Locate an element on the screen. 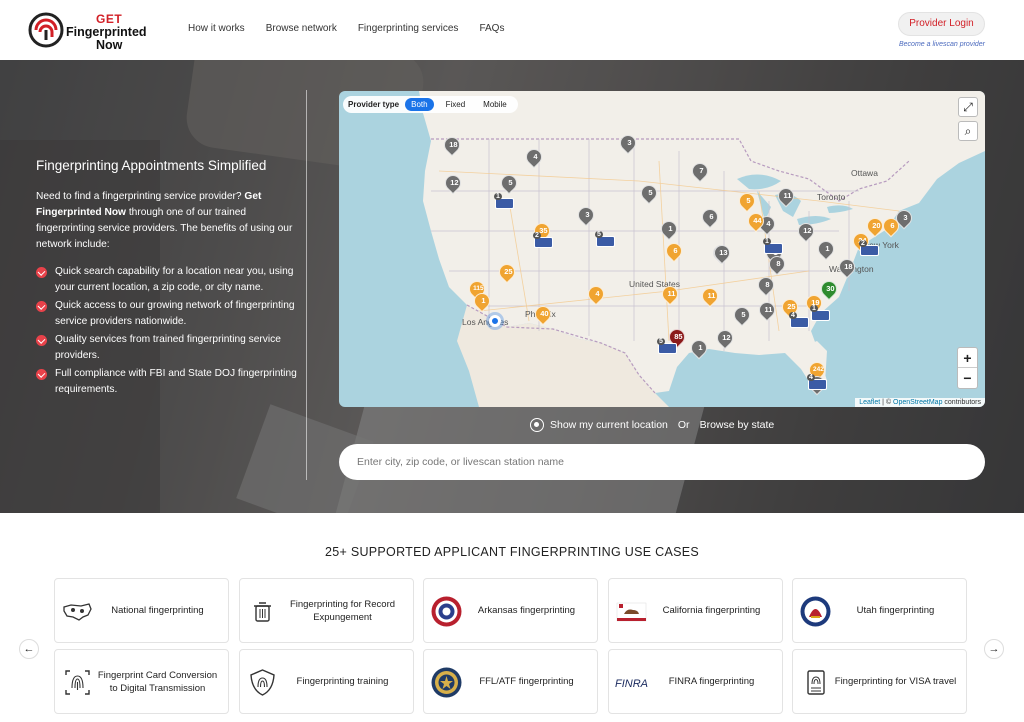 Image resolution: width=1024 pixels, height=722 pixels. use-case-card-national: National fingerprinting is located at coordinates (141, 610).